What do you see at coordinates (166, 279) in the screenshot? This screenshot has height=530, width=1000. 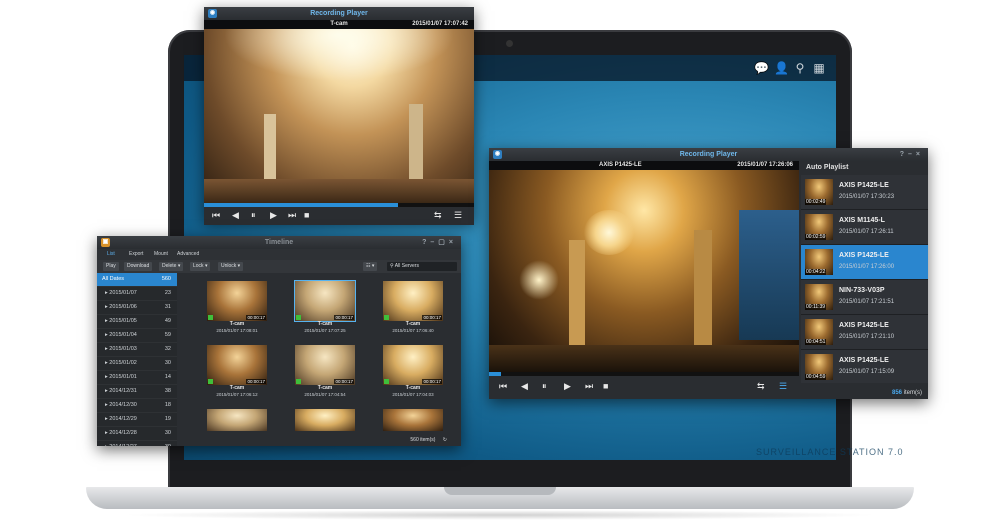 I see `date-count: 560` at bounding box center [166, 279].